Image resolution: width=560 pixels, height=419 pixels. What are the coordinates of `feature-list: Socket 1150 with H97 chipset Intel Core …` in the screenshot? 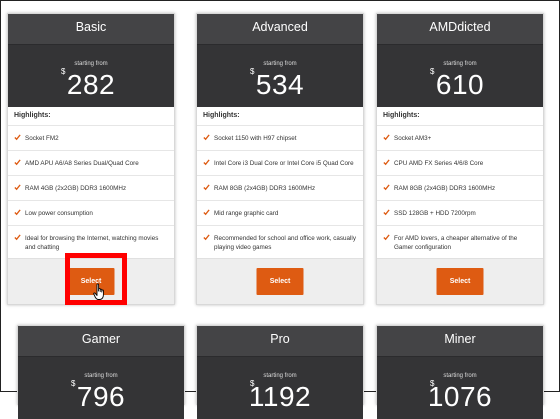 It's located at (280, 191).